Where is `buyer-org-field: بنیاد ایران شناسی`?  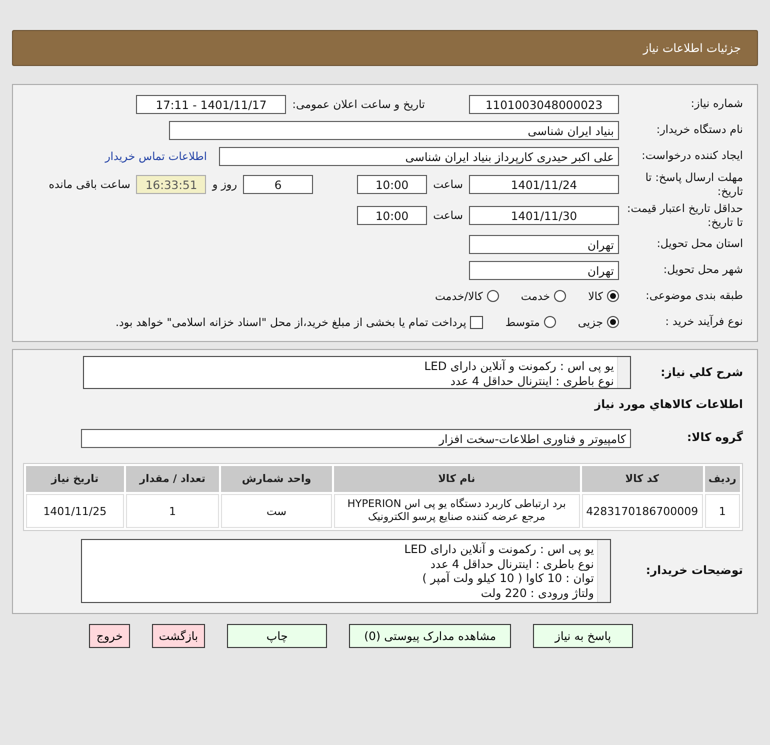
buyer-org-field: بنیاد ایران شناسی is located at coordinates (394, 130).